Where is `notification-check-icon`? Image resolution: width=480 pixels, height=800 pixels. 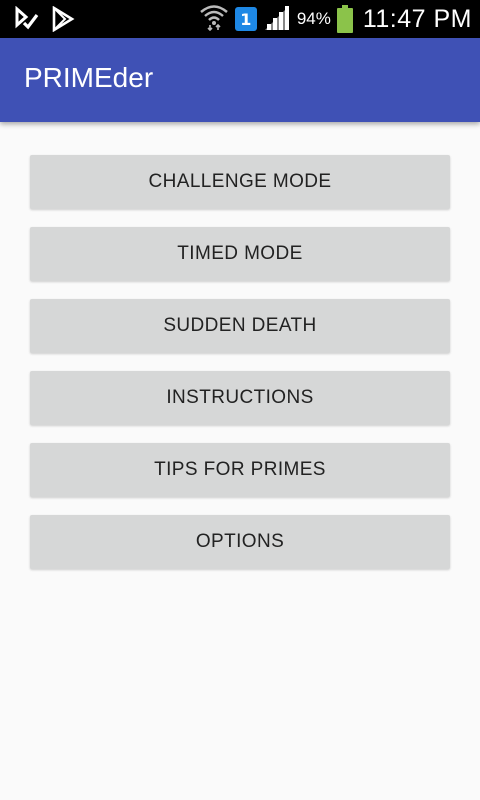
notification-check-icon is located at coordinates (27, 21).